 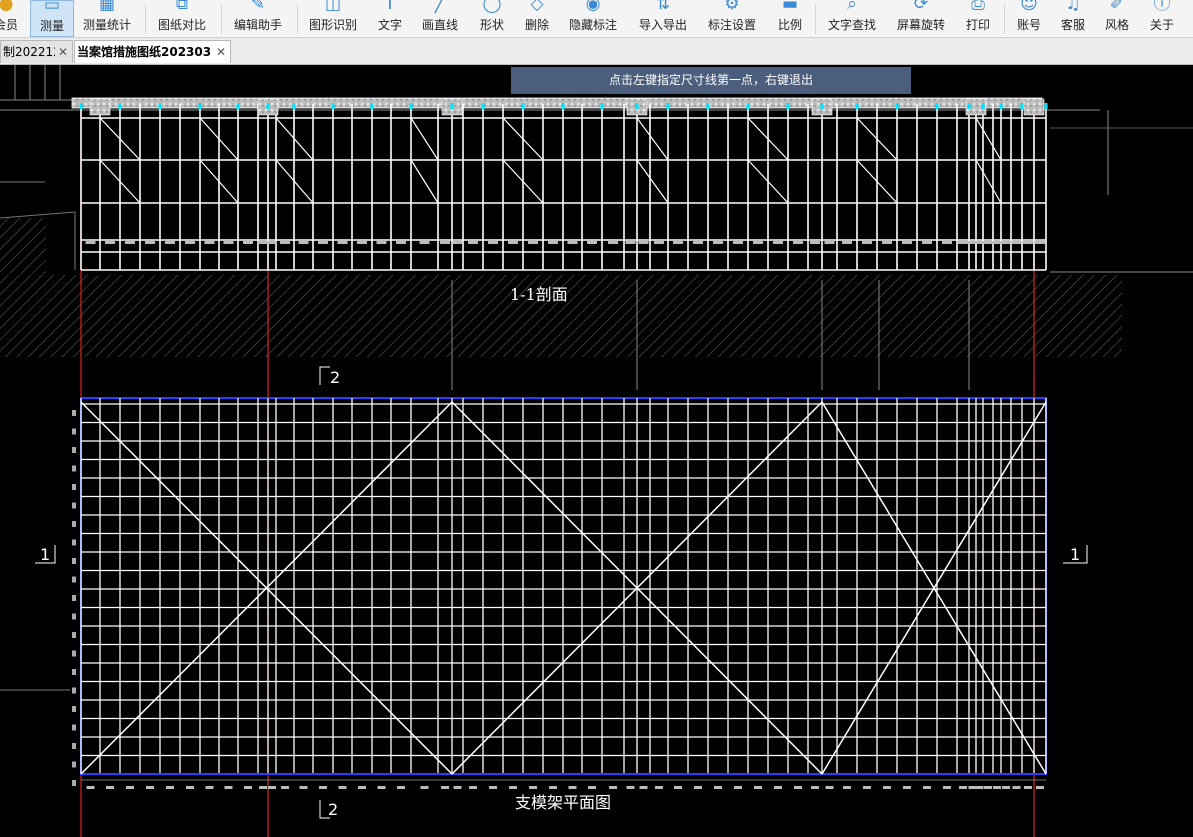 I want to click on shape-recognize-icon: ◫, so click(x=333, y=7).